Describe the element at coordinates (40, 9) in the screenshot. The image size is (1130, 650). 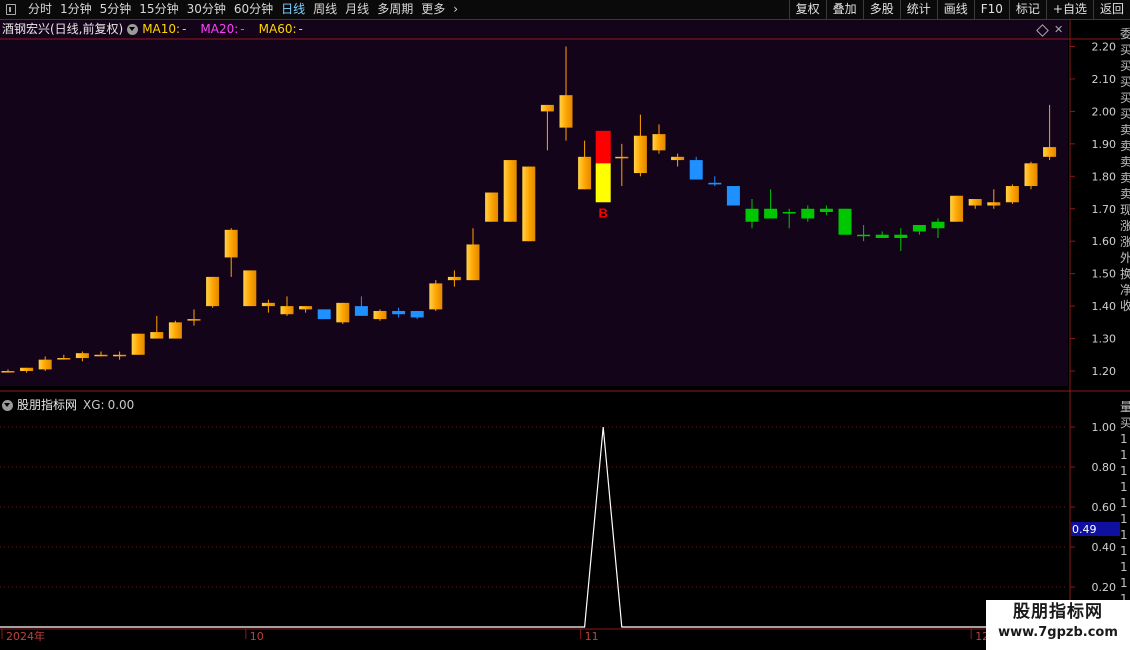
I see `tab-period: 分时` at that location.